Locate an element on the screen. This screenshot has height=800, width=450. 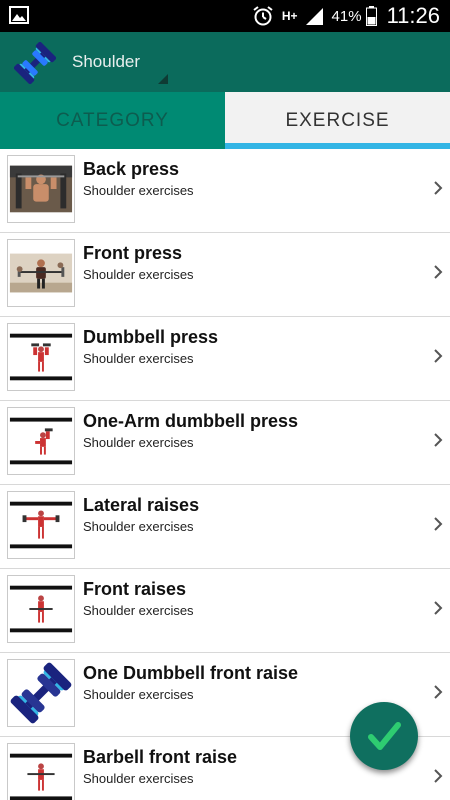
clock: 11:26 is located at coordinates (413, 15).